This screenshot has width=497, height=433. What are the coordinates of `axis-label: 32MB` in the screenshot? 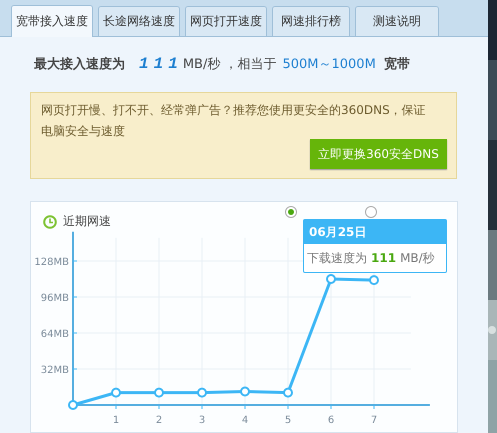 It's located at (54, 370).